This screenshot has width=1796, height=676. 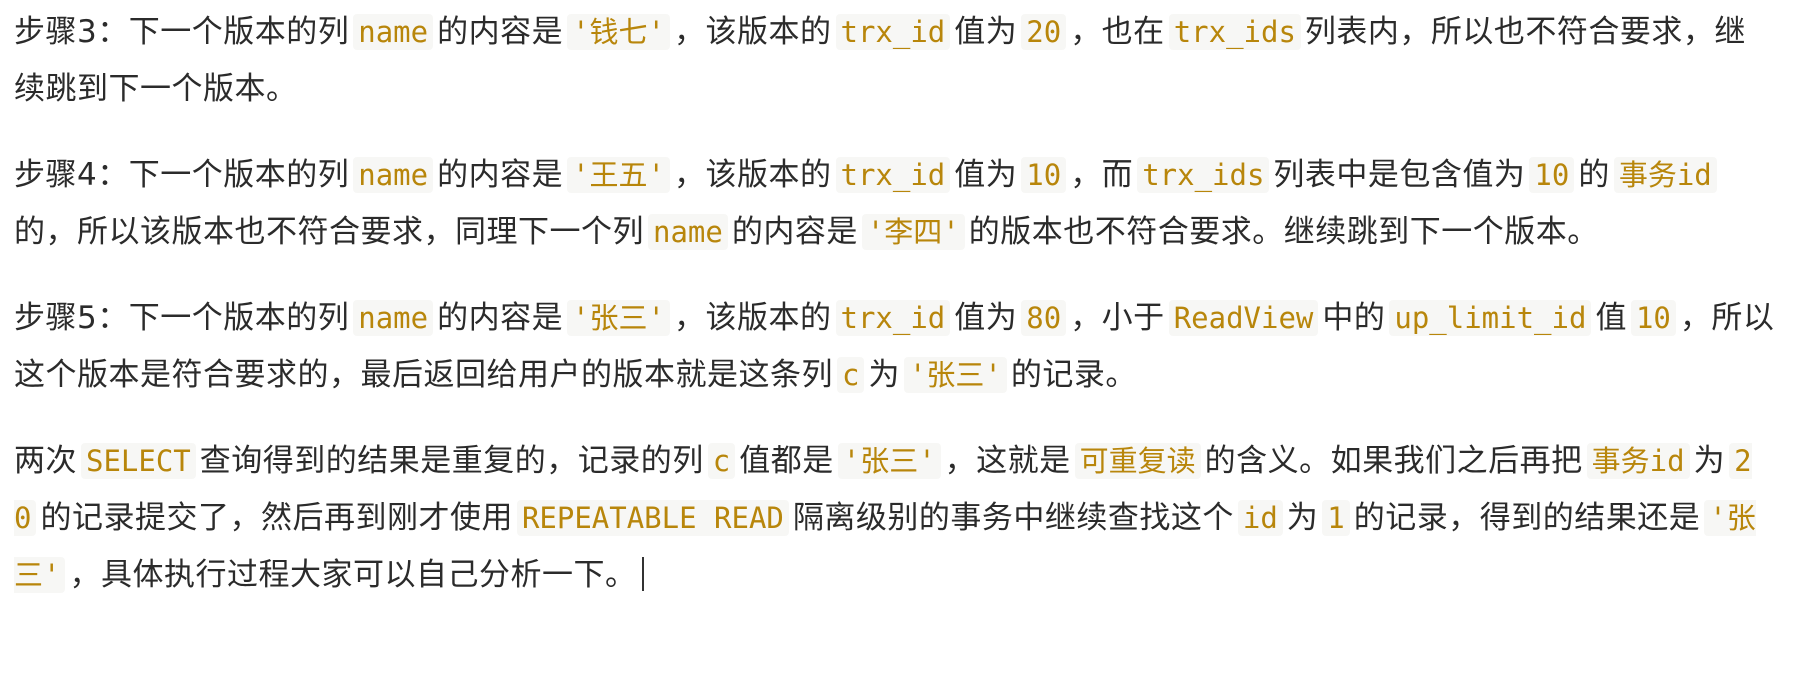 What do you see at coordinates (1260, 518) in the screenshot?
I see `inline-code: id` at bounding box center [1260, 518].